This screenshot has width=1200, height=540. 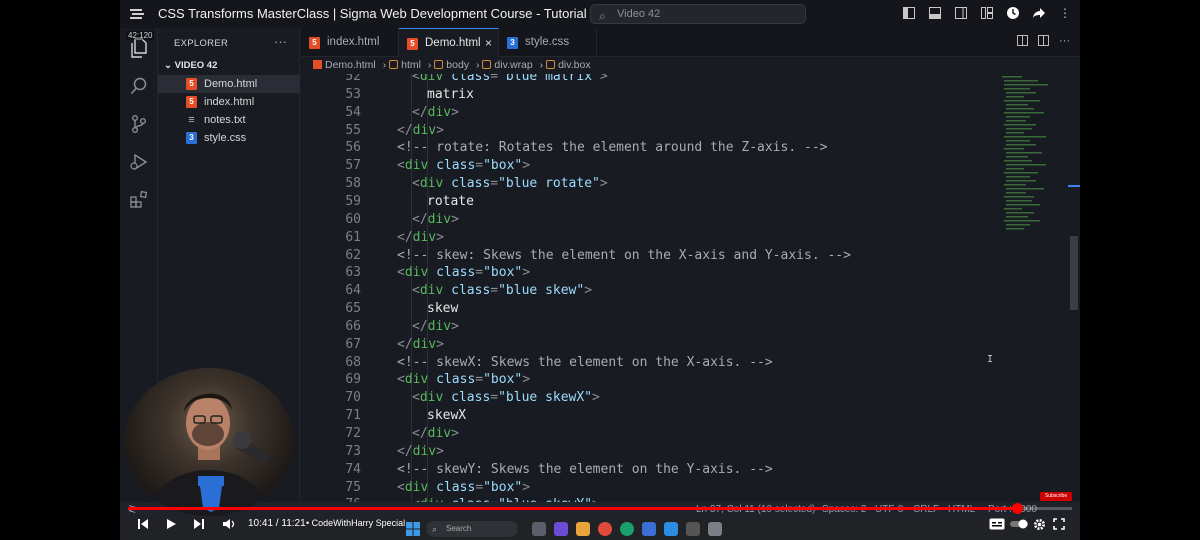 I want to click on source-control-icon, so click(x=139, y=124).